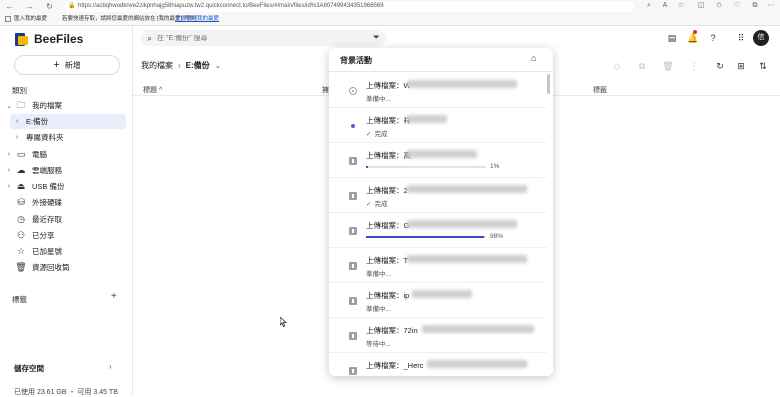  I want to click on sort-options-icon: ⇅, so click(763, 66).